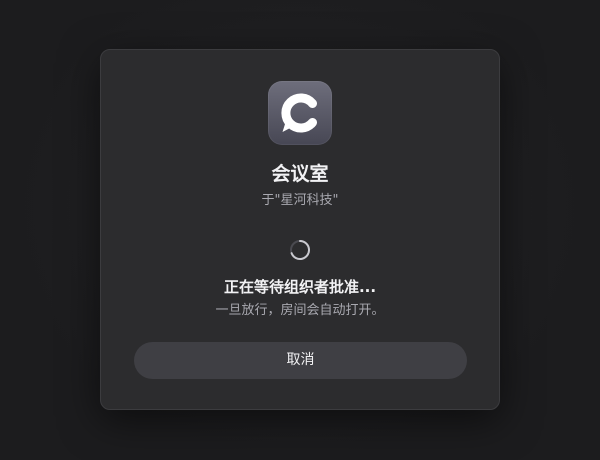 The image size is (600, 460). Describe the element at coordinates (300, 113) in the screenshot. I see `chat-bubble-c-icon` at that location.